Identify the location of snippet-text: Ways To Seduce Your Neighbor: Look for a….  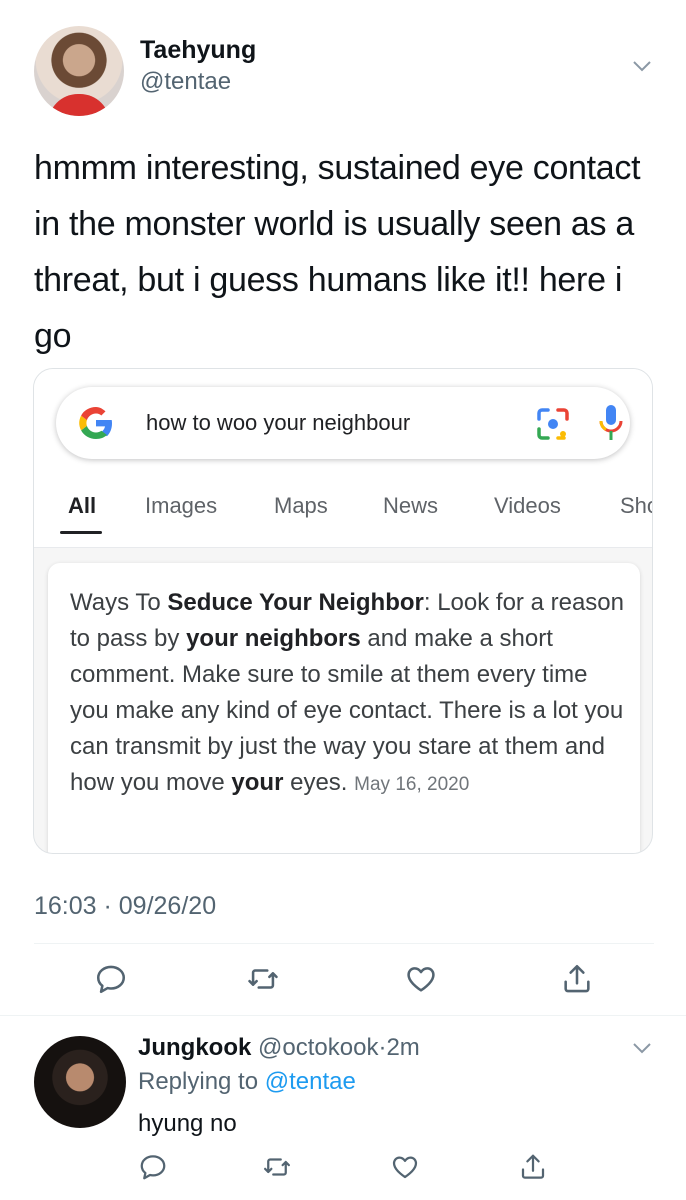
(347, 692).